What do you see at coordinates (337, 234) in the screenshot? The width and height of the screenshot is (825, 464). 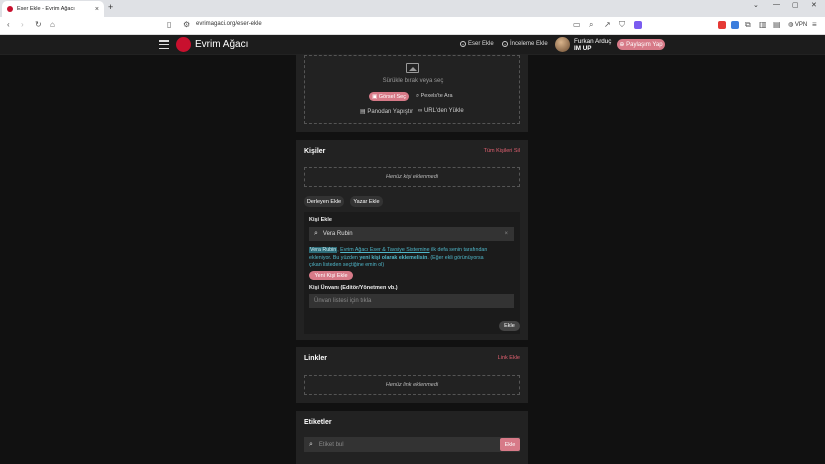 I see `person-search-value: Vera Rubin` at bounding box center [337, 234].